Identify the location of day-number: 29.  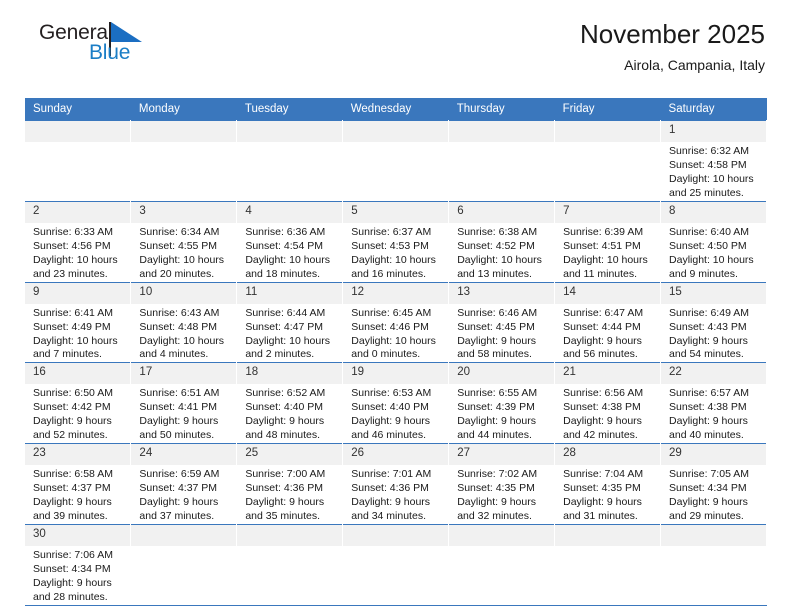
(713, 455).